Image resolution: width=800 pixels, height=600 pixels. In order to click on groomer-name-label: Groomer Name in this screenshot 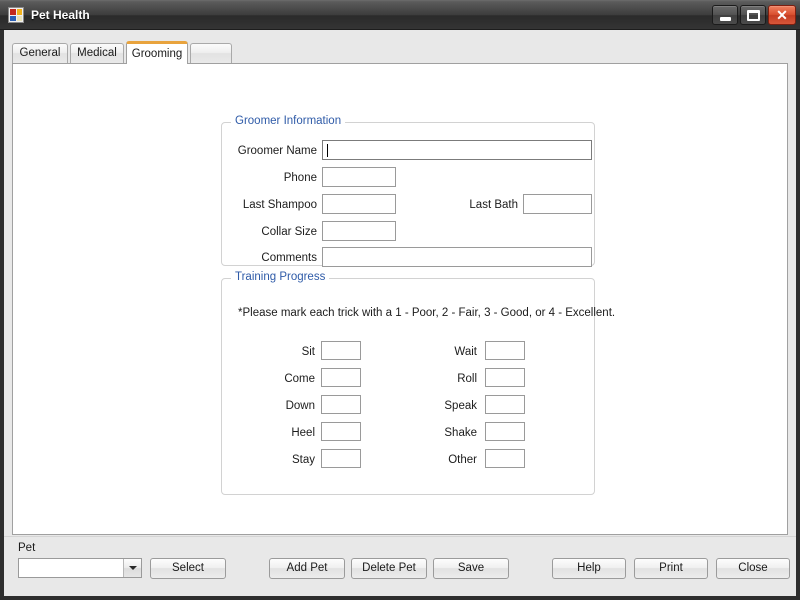, I will do `click(277, 151)`.